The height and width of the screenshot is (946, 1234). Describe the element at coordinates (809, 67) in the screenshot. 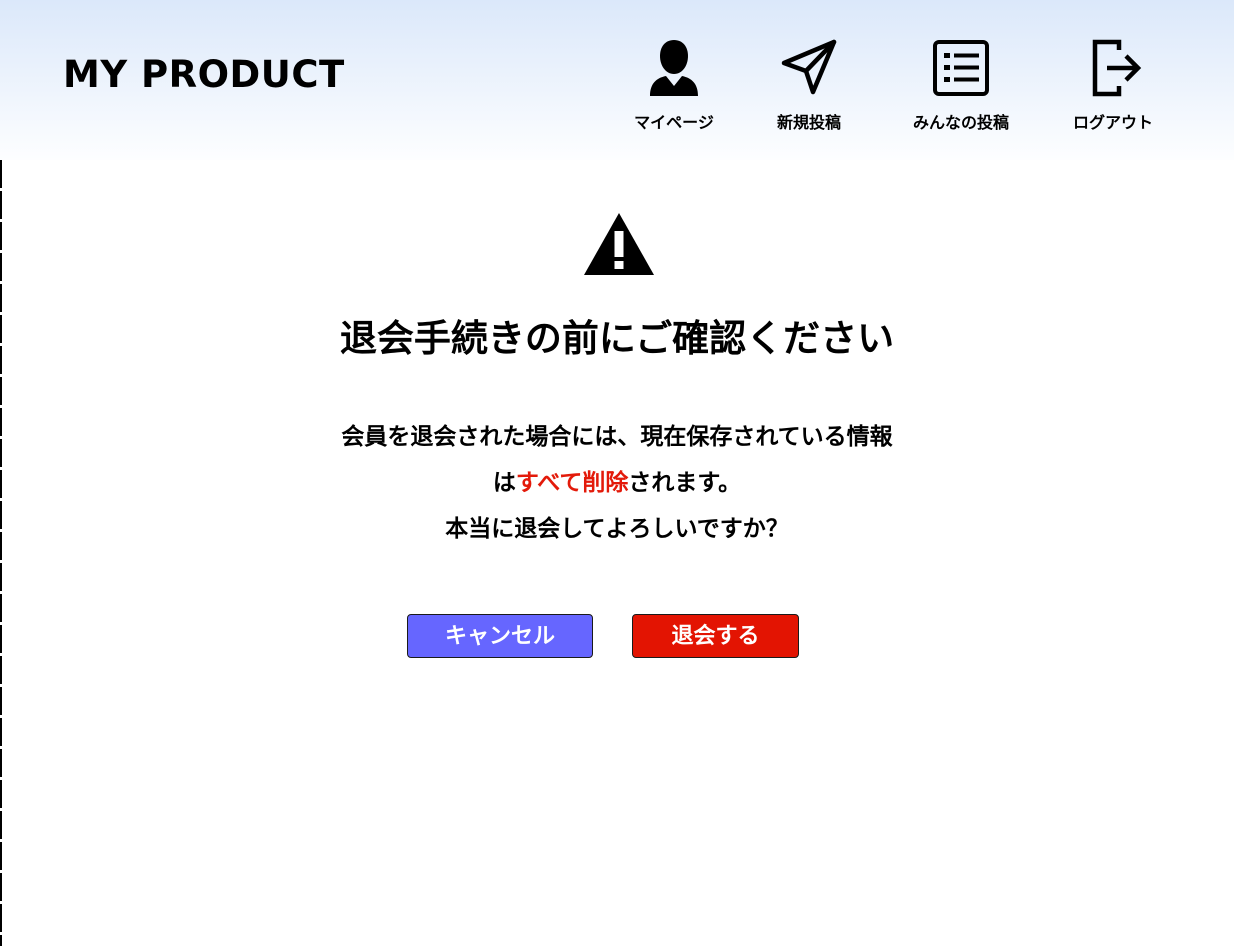

I see `paper-plane-icon` at that location.